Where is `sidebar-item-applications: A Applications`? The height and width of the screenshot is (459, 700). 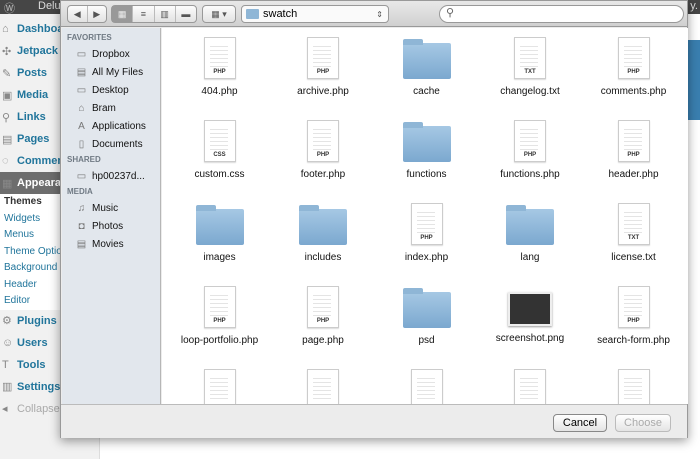 sidebar-item-applications: A Applications is located at coordinates (111, 126).